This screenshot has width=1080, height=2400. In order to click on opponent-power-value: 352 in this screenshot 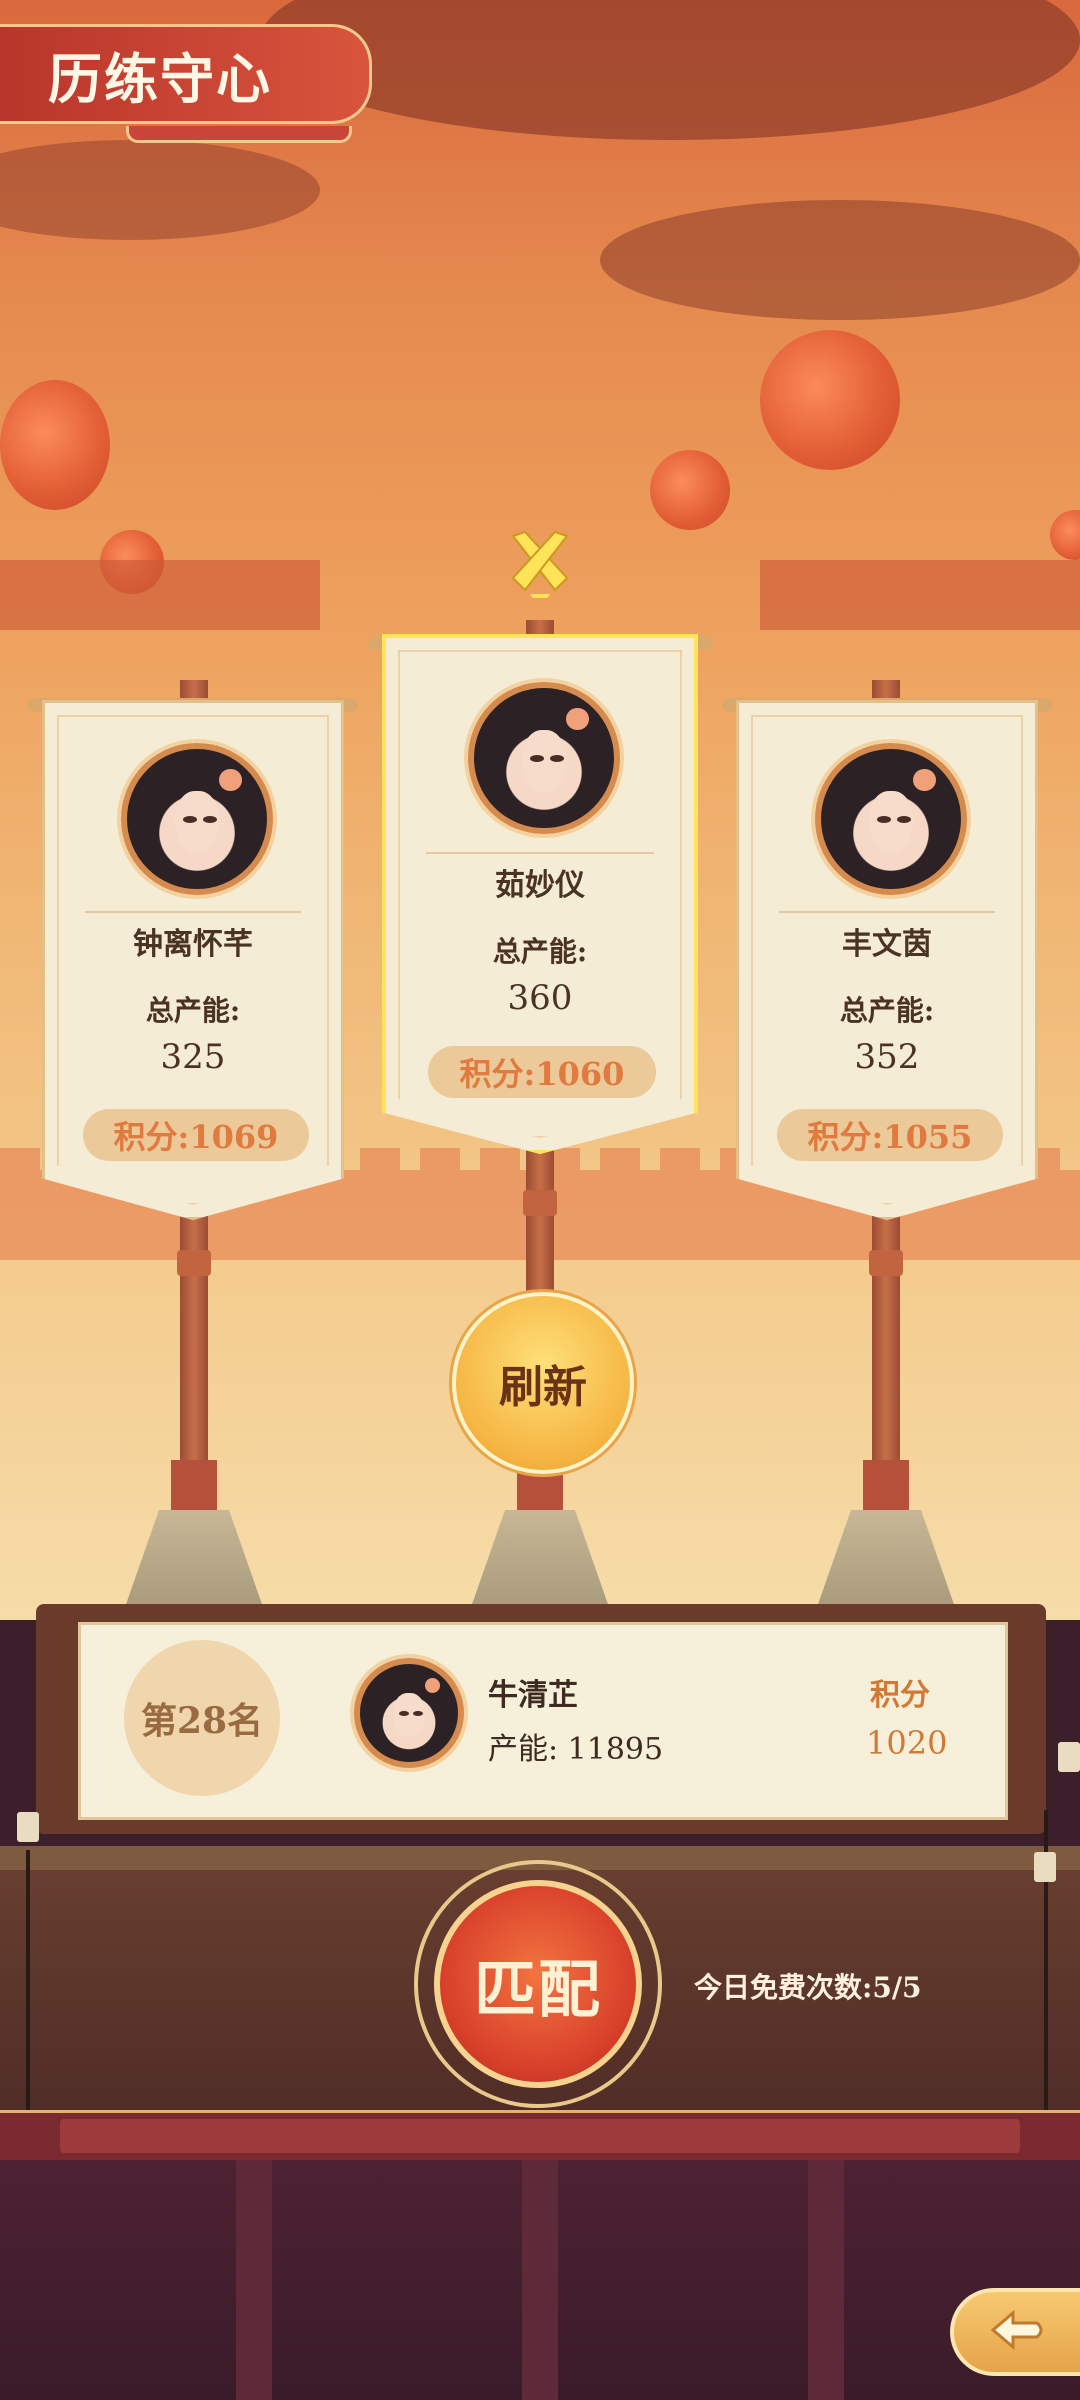, I will do `click(887, 1057)`.